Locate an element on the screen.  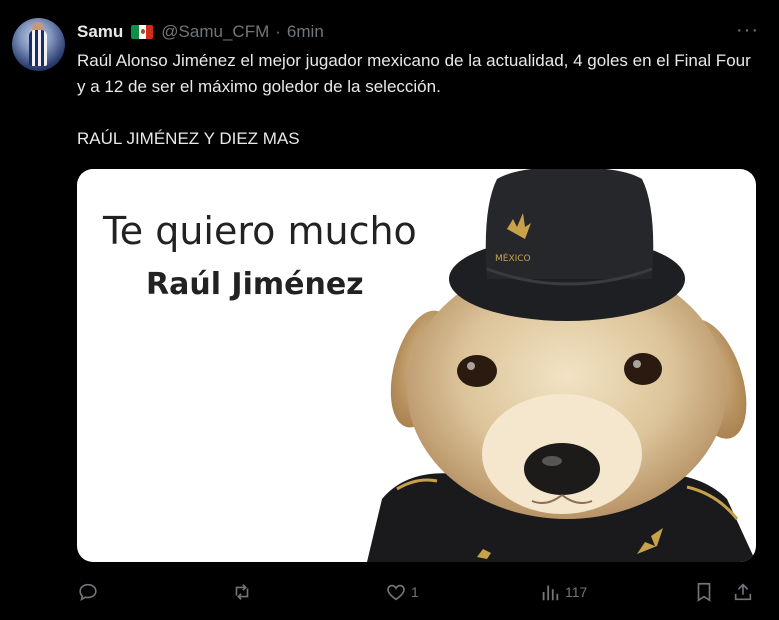
mexico-flag-icon is located at coordinates (142, 32).